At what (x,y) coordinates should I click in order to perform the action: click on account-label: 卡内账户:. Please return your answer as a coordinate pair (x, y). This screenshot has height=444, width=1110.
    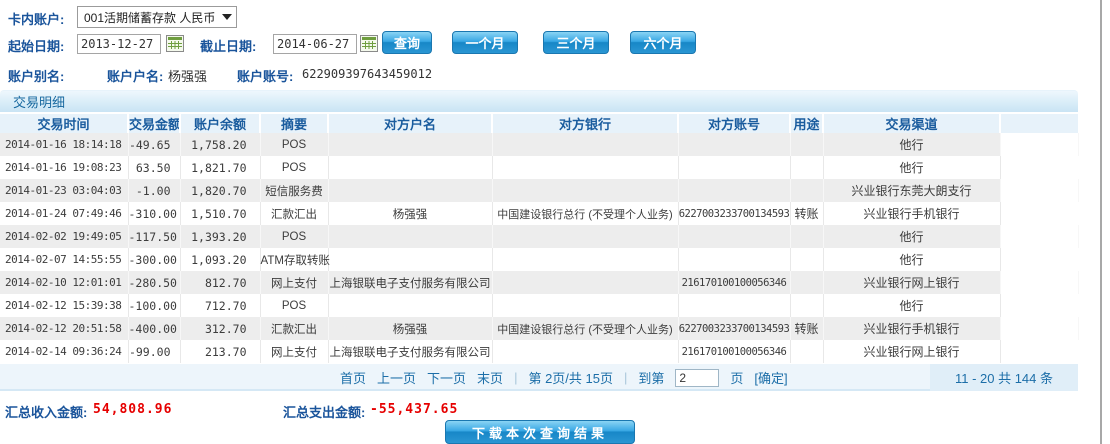
    Looking at the image, I should click on (36, 19).